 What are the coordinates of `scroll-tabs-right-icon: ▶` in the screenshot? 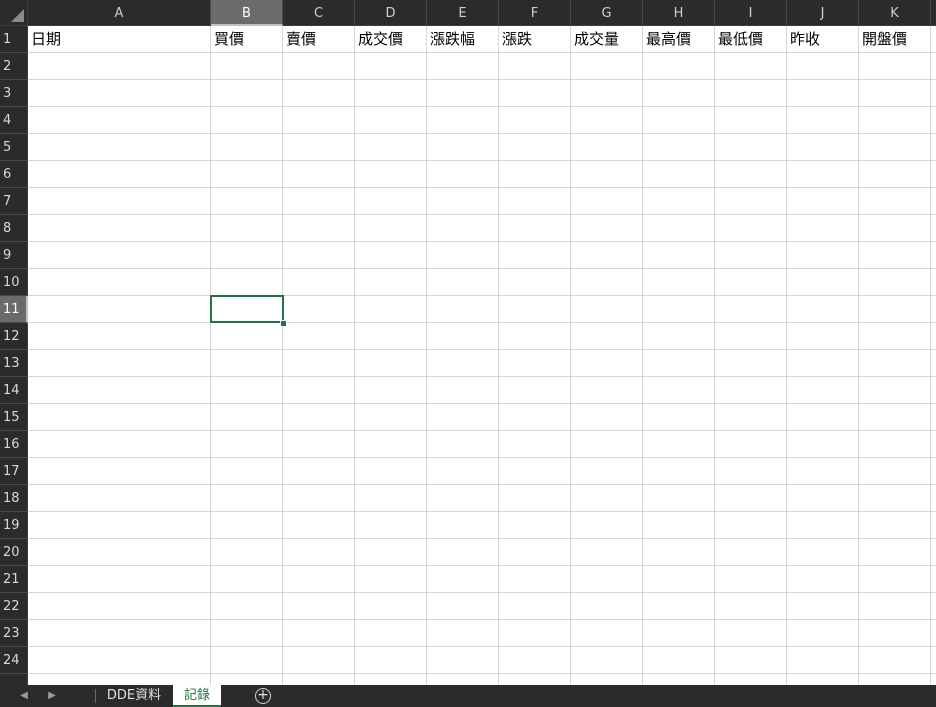 It's located at (52, 696).